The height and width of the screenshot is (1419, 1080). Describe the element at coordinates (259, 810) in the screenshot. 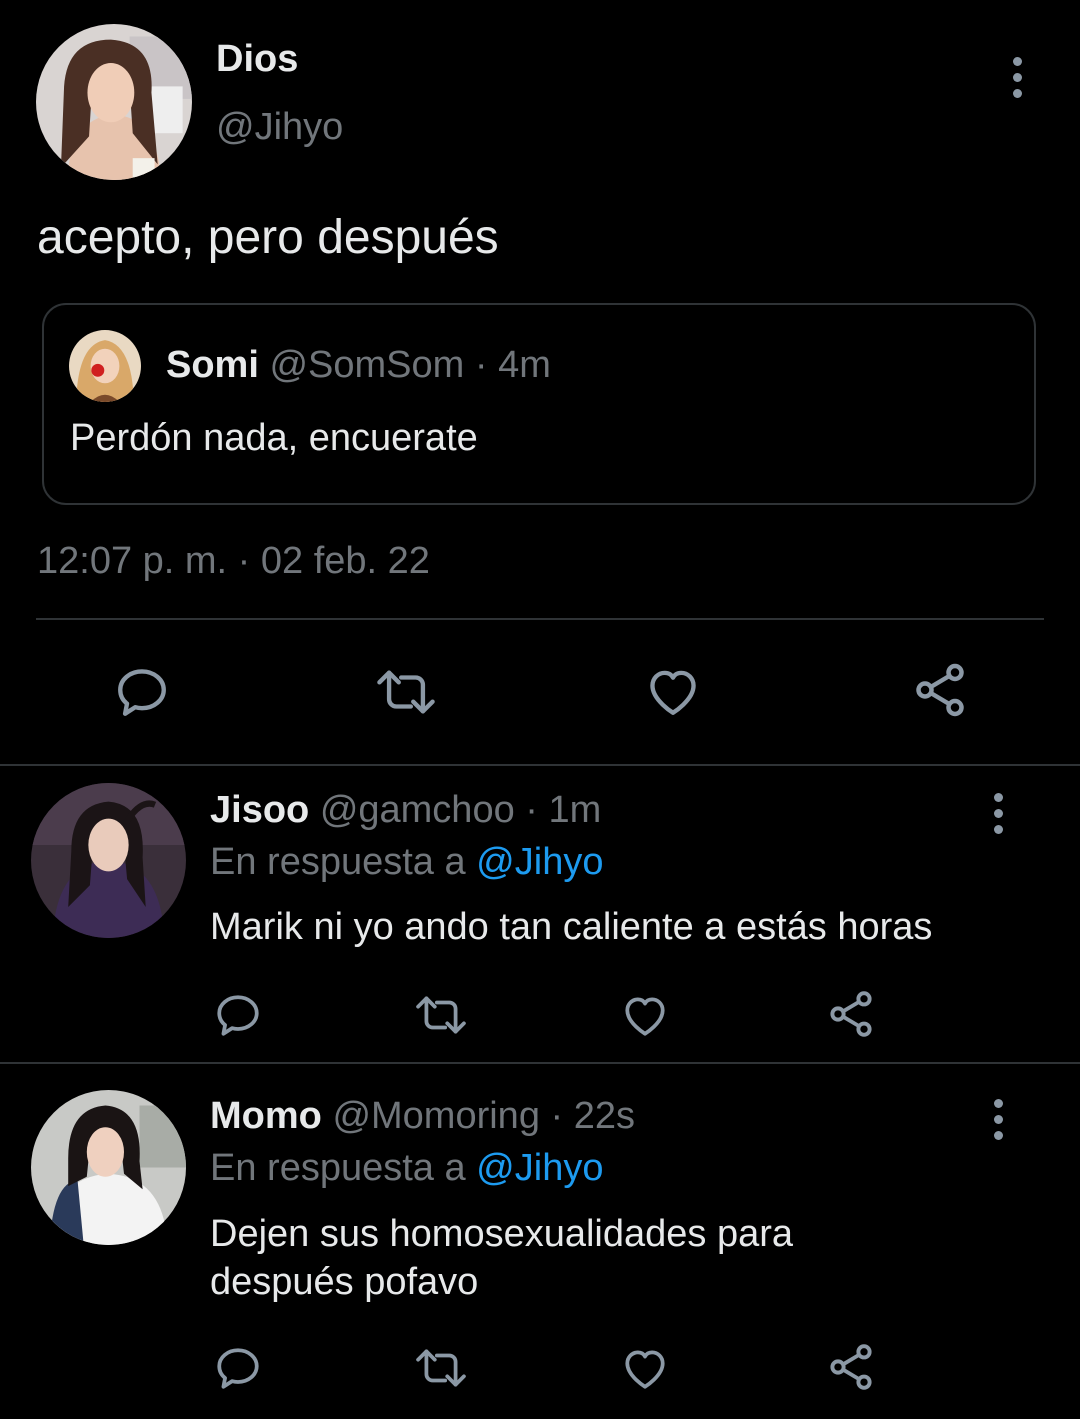

I see `reply-display-name: Jisoo` at that location.